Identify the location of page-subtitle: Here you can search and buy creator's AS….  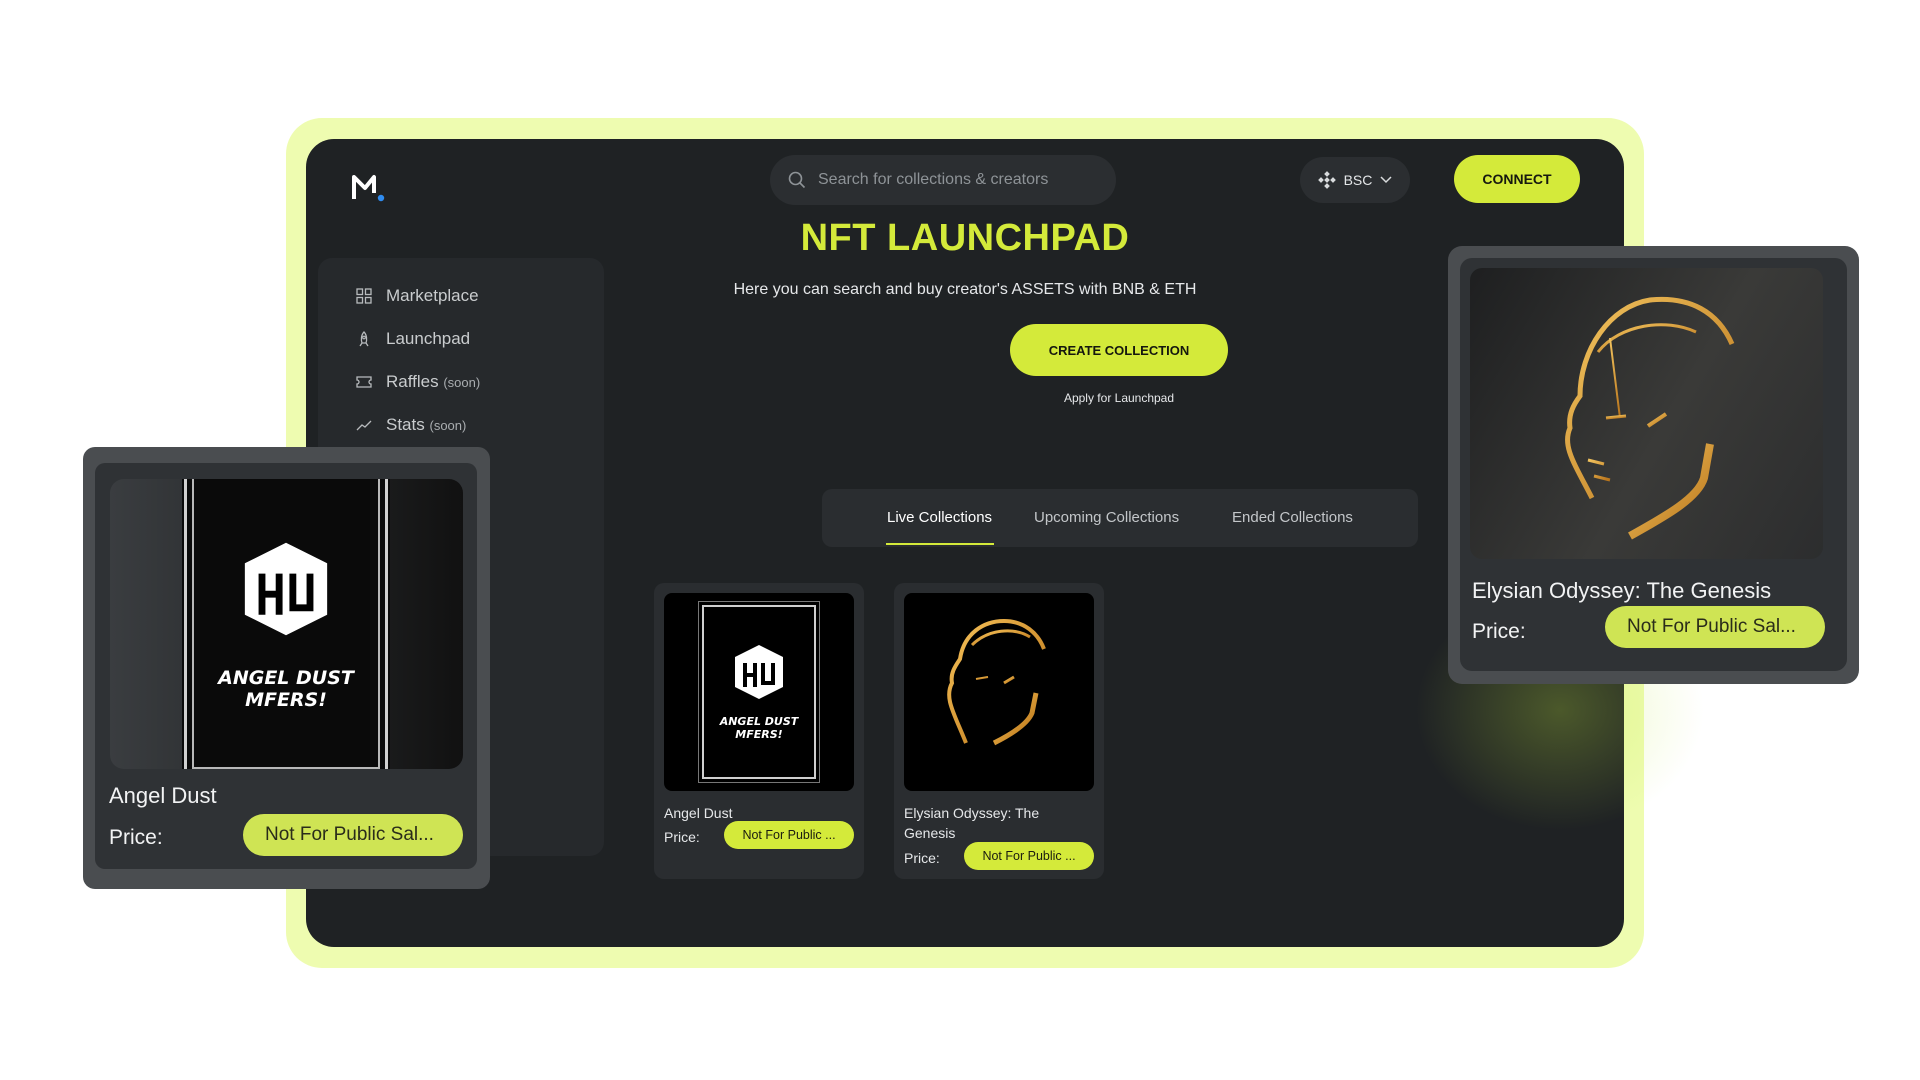
(965, 289).